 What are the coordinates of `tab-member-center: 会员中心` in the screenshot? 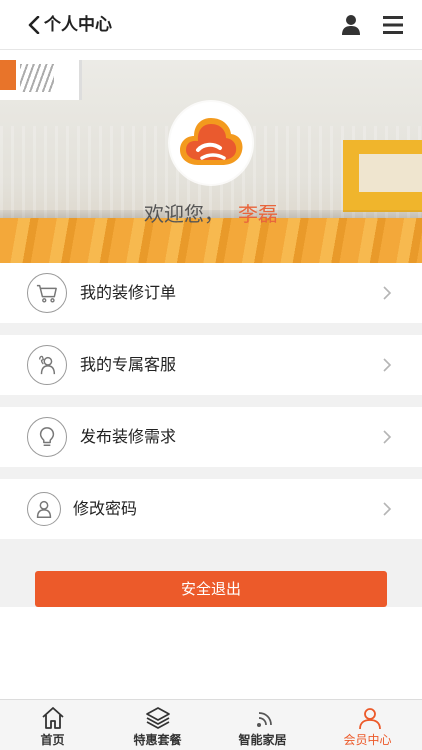 It's located at (367, 725).